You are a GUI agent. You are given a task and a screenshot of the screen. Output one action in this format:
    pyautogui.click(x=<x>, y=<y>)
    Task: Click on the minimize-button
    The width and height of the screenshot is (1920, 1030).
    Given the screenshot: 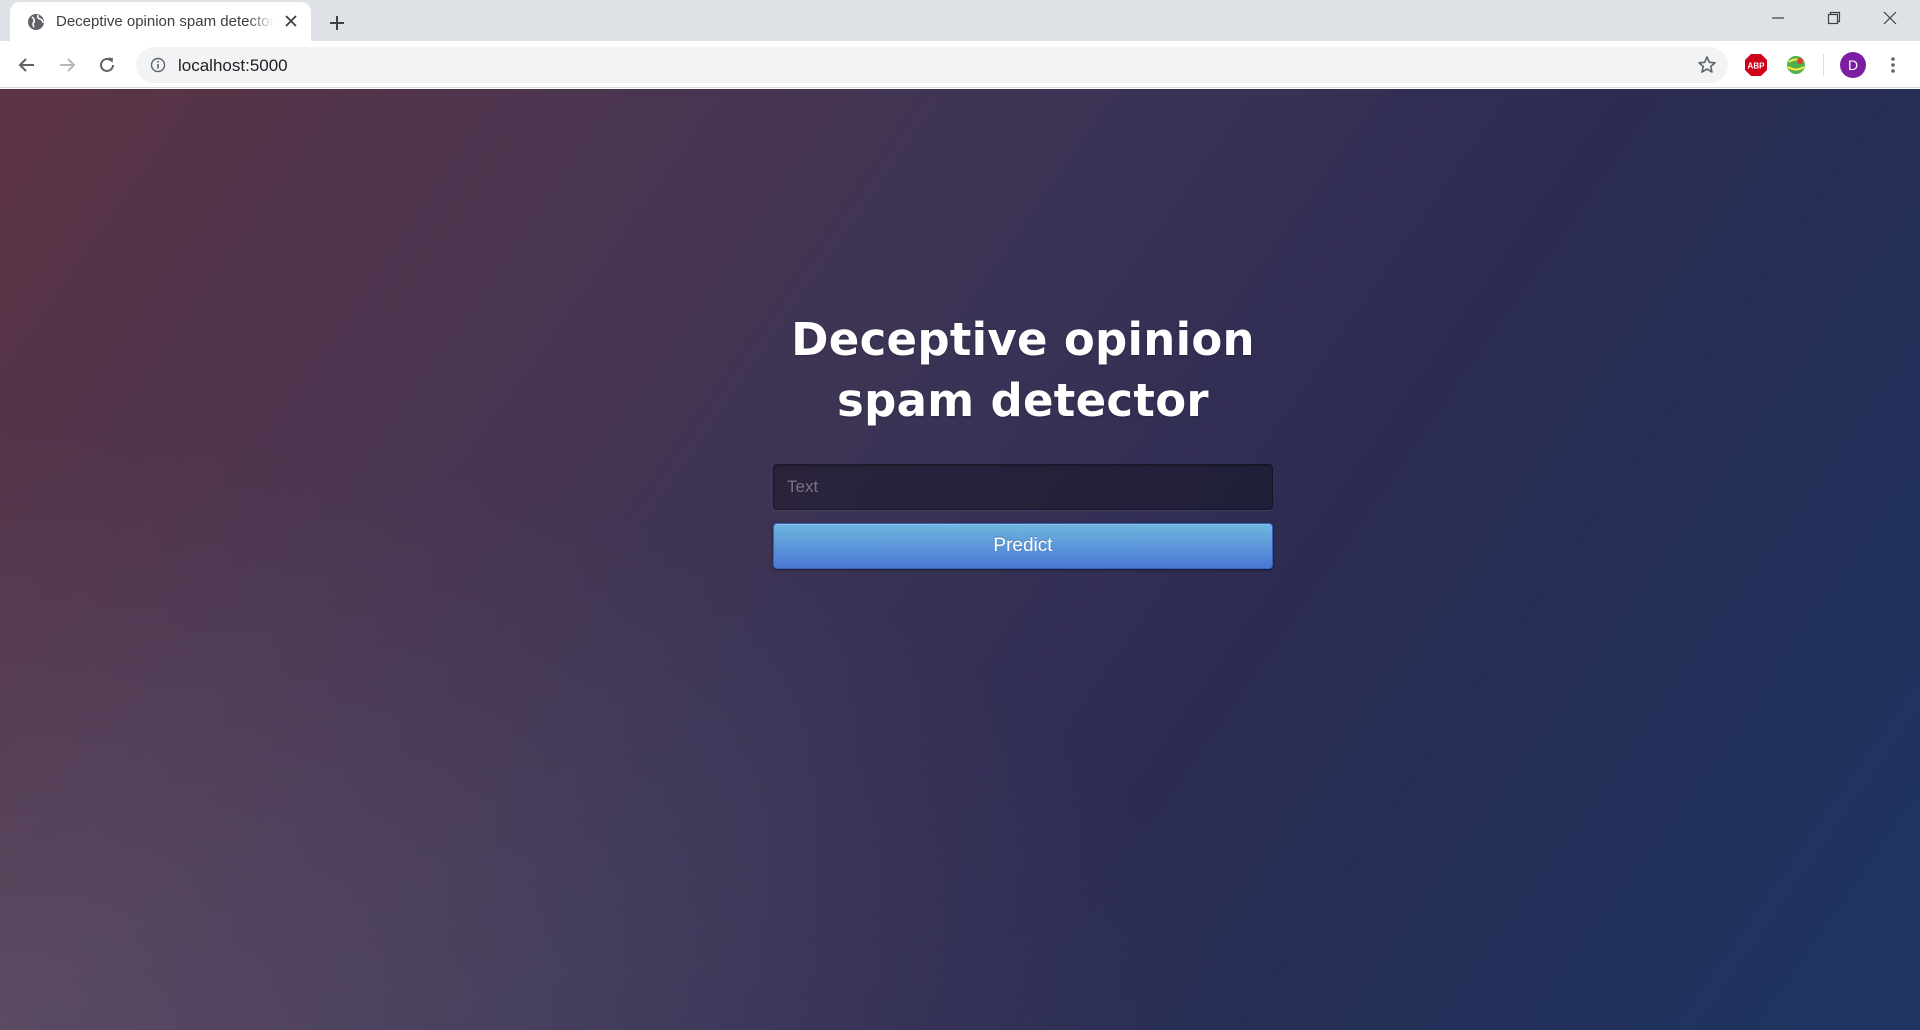 What is the action you would take?
    pyautogui.click(x=1778, y=18)
    